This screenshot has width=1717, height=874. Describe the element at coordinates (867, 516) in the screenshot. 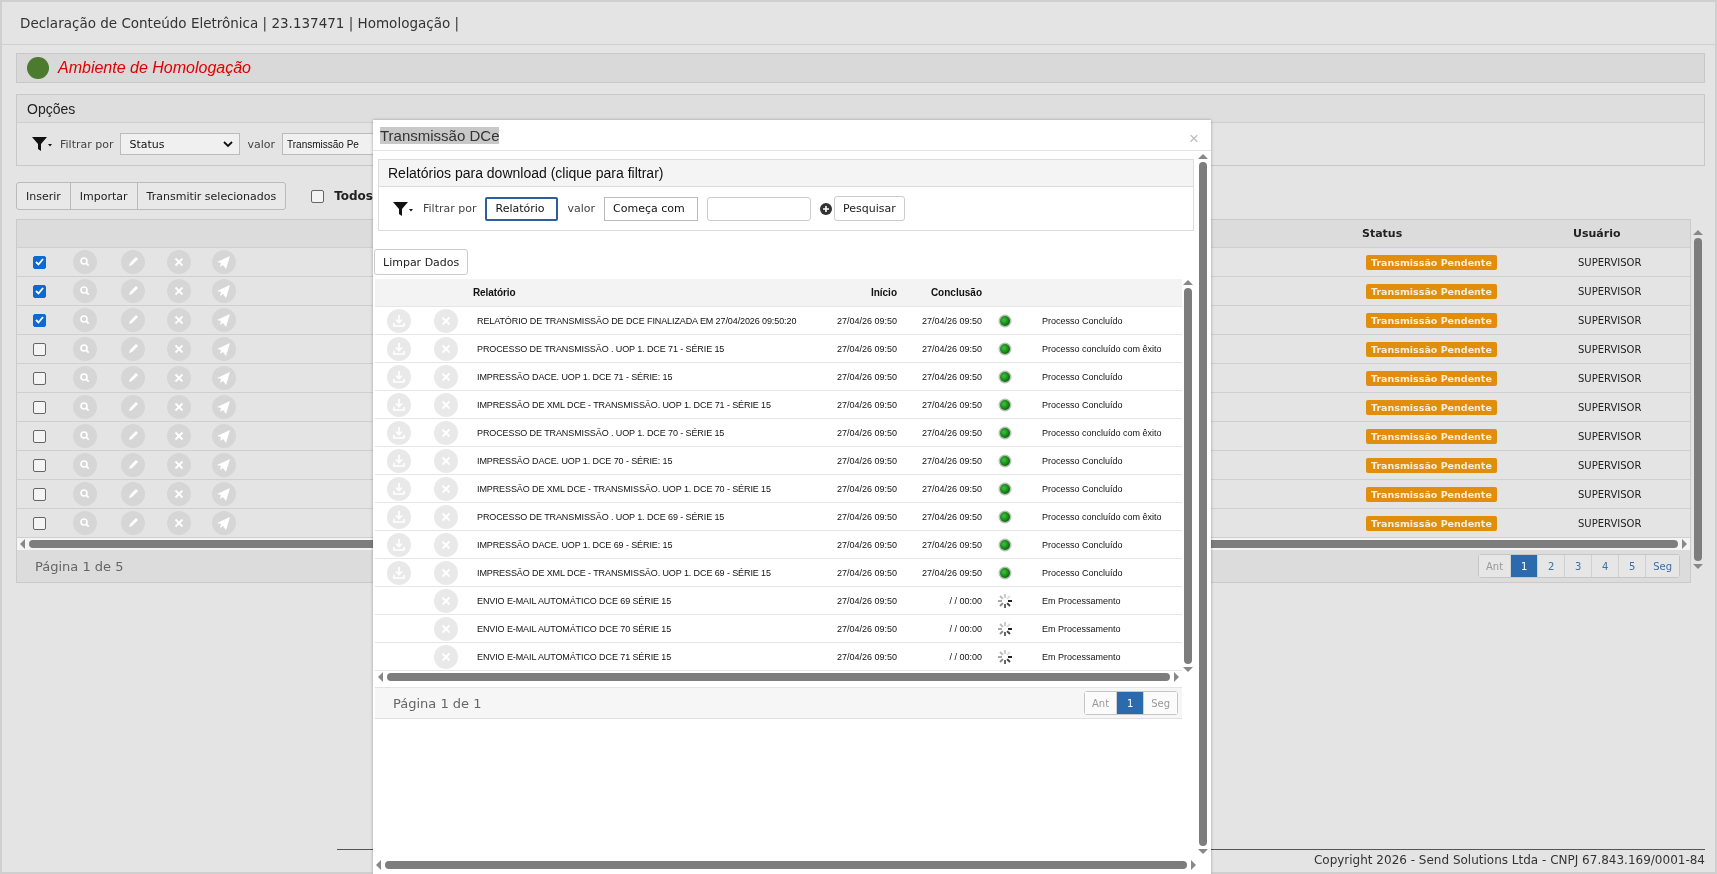

I see `table-cell-text: 27/04/26 09:50` at that location.